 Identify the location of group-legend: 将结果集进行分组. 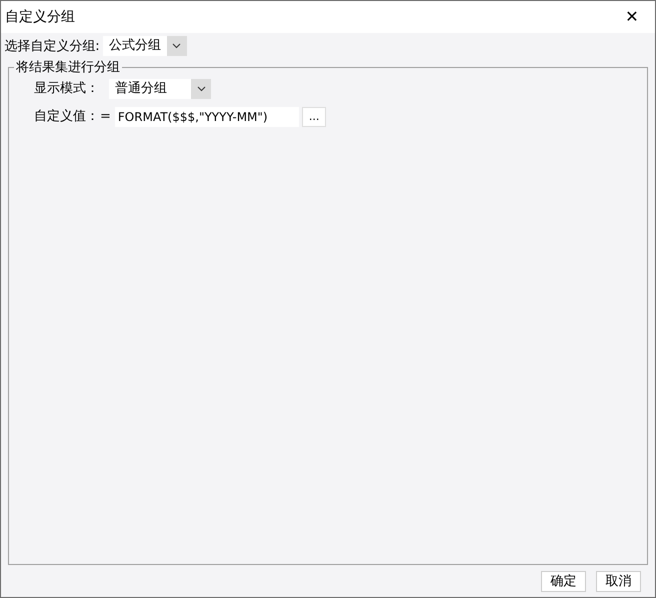
(68, 68).